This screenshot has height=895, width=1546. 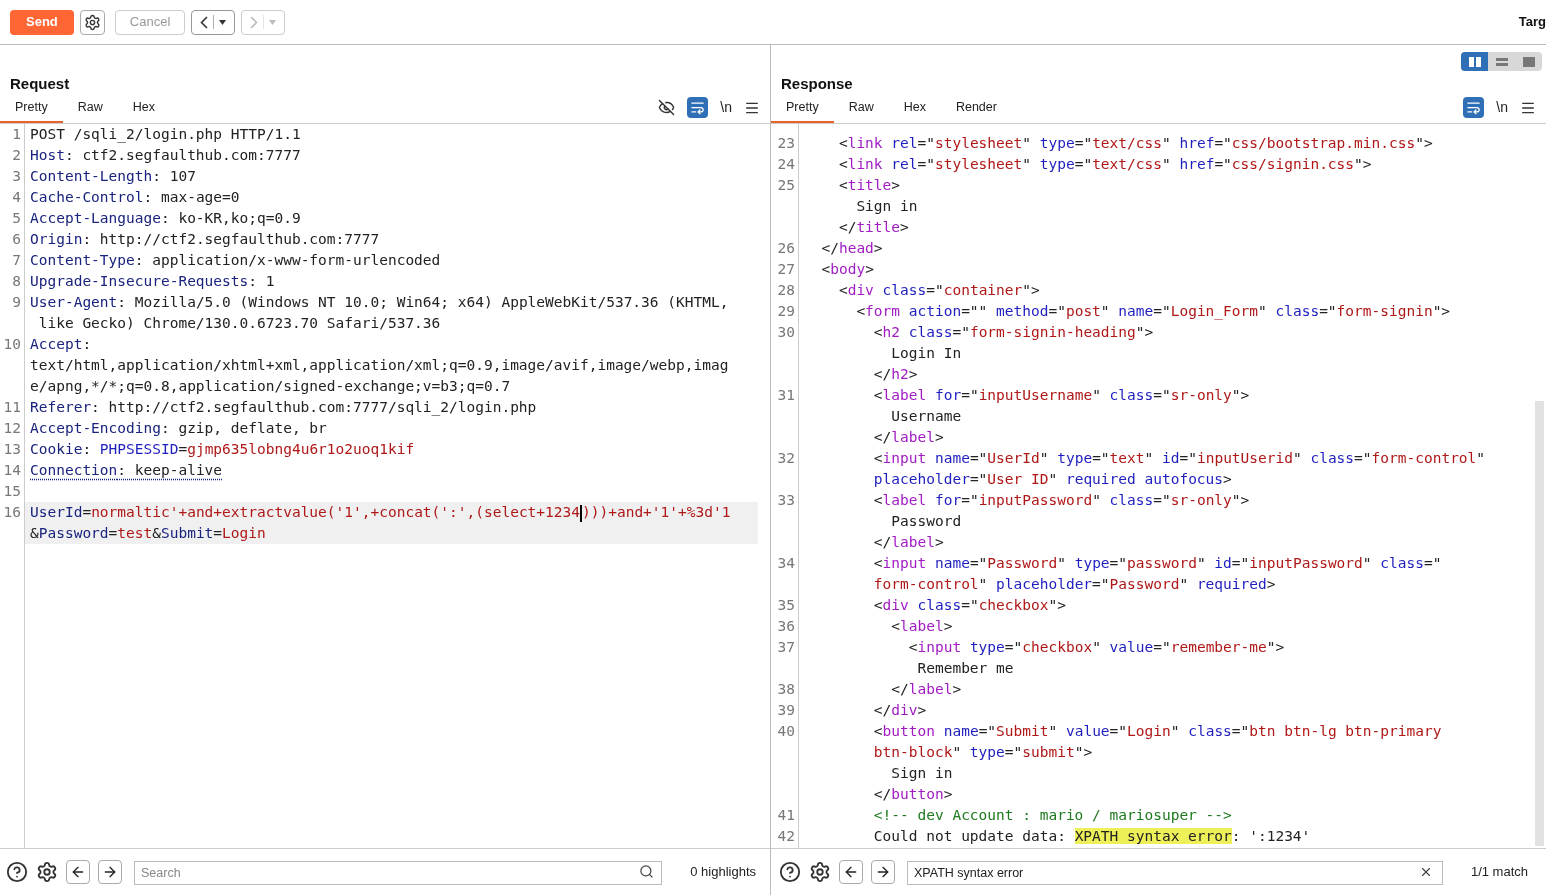 I want to click on arrow-left-icon, so click(x=78, y=872).